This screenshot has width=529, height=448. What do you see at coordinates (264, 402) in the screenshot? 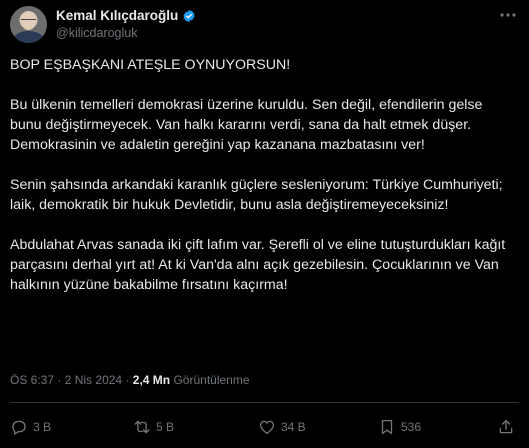
I see `divider` at bounding box center [264, 402].